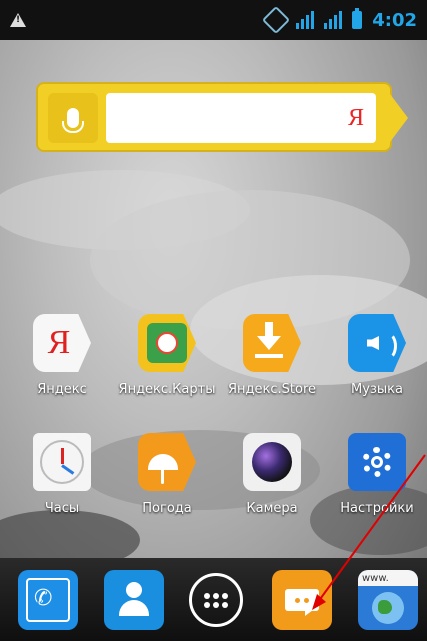  What do you see at coordinates (241, 118) in the screenshot?
I see `search-input: Я` at bounding box center [241, 118].